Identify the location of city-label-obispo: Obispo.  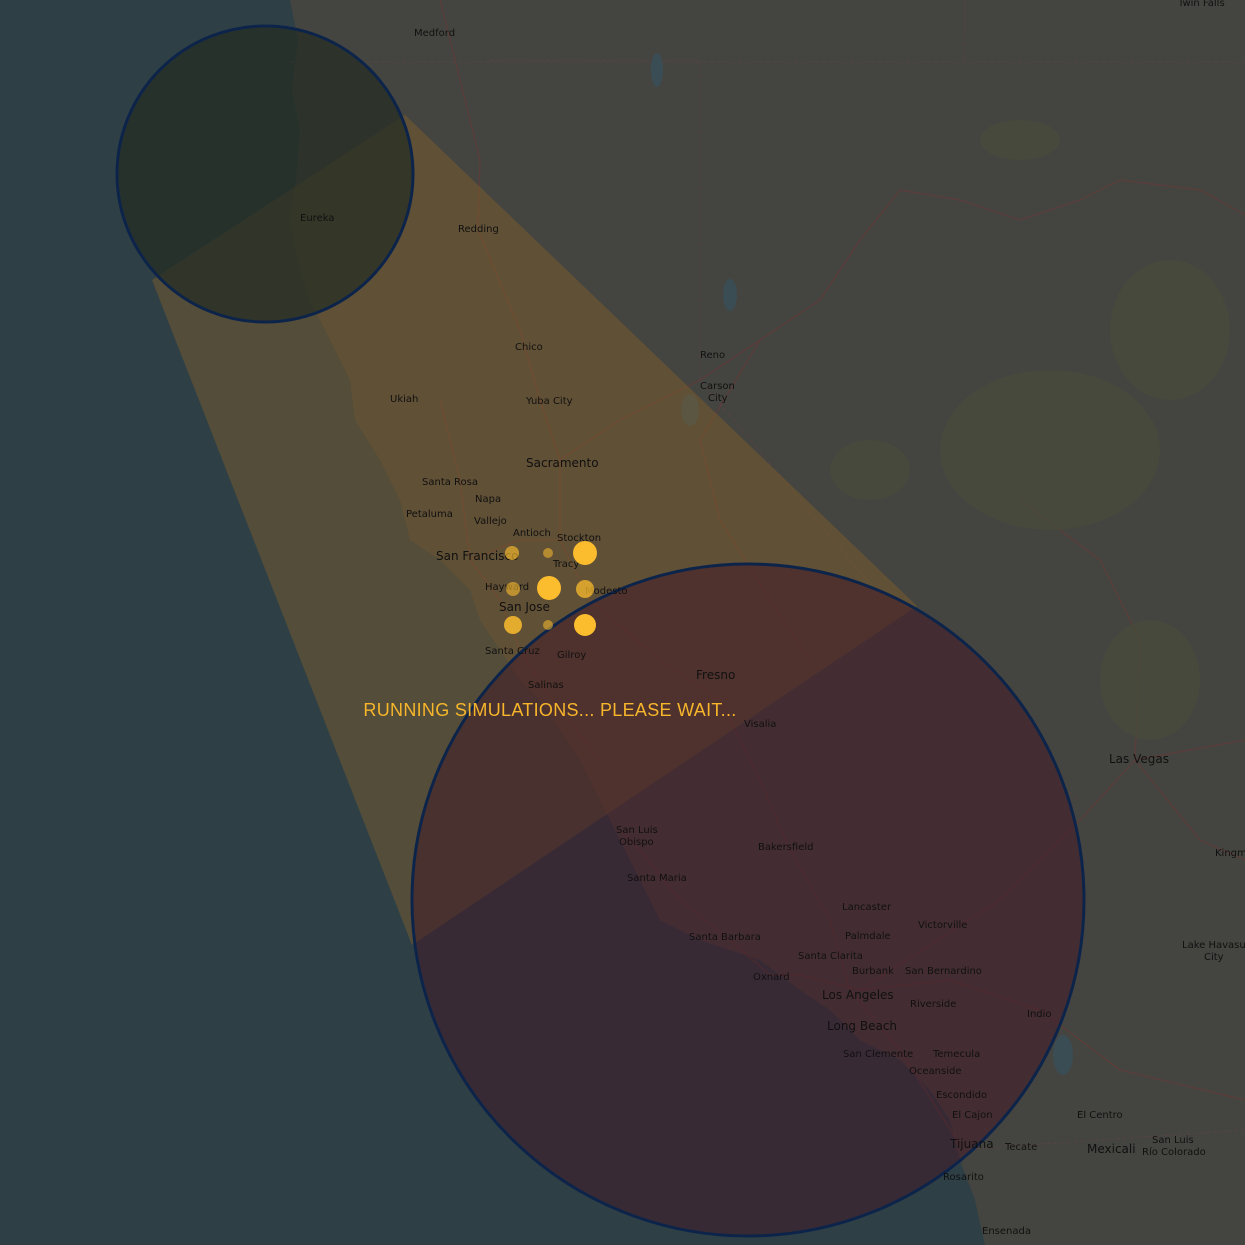
(636, 842).